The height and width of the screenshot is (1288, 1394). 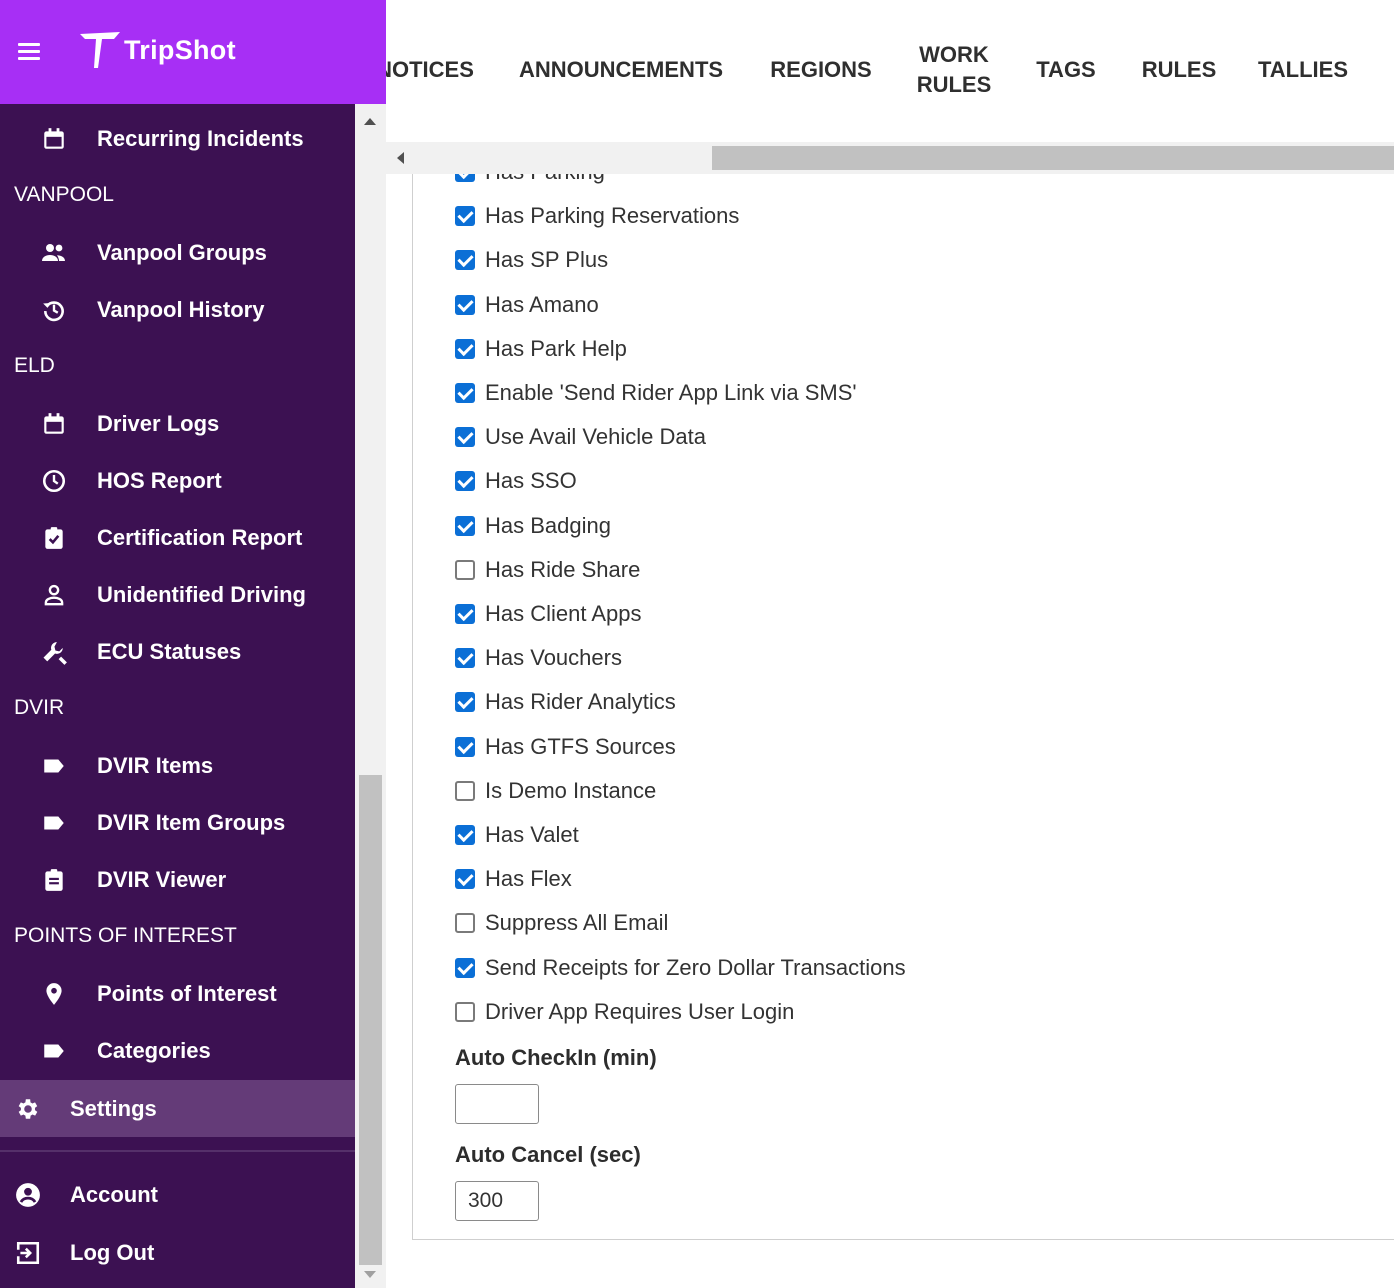 I want to click on auto-cancel-input, so click(x=497, y=1201).